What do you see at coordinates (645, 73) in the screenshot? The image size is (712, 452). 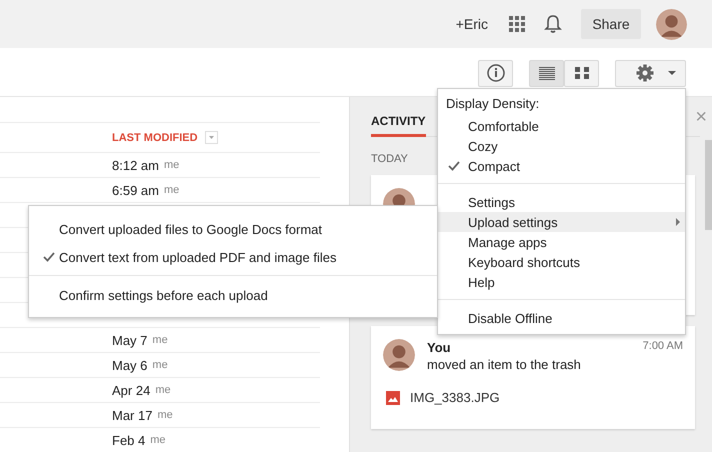 I see `settings-icon` at bounding box center [645, 73].